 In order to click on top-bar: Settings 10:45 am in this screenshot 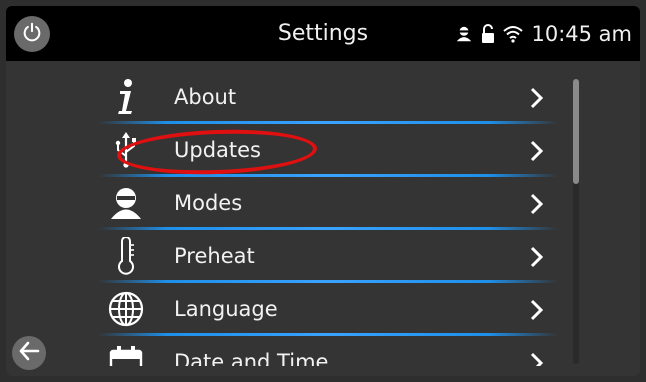, I will do `click(323, 33)`.